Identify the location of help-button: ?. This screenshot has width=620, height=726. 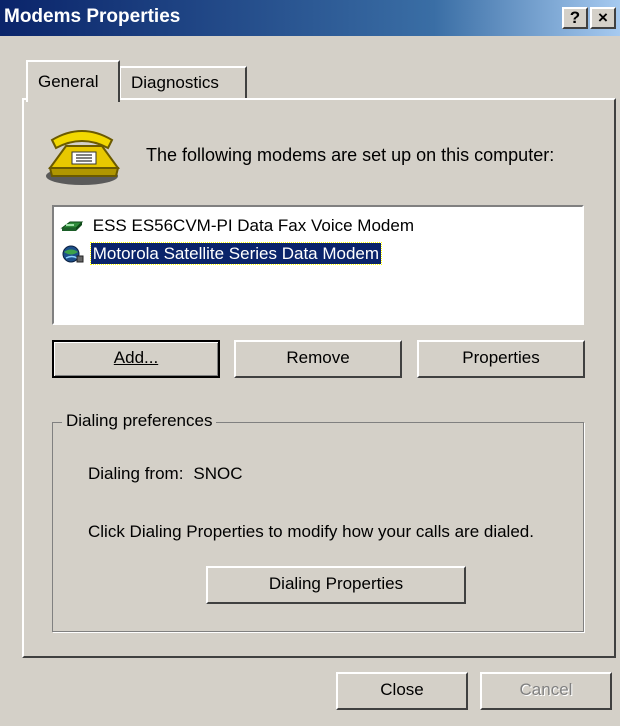
(575, 18).